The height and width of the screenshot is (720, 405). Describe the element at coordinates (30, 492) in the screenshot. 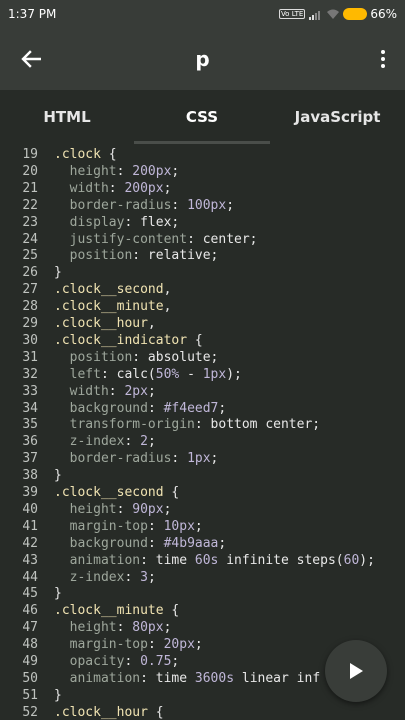

I see `line-number: 39` at that location.